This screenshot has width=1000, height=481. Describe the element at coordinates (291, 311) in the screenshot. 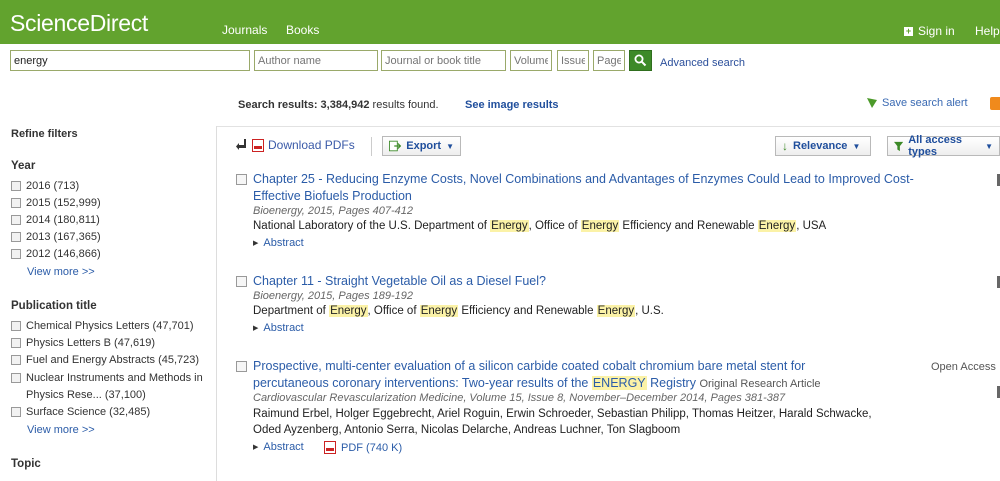

I see `author-text: Department of` at that location.